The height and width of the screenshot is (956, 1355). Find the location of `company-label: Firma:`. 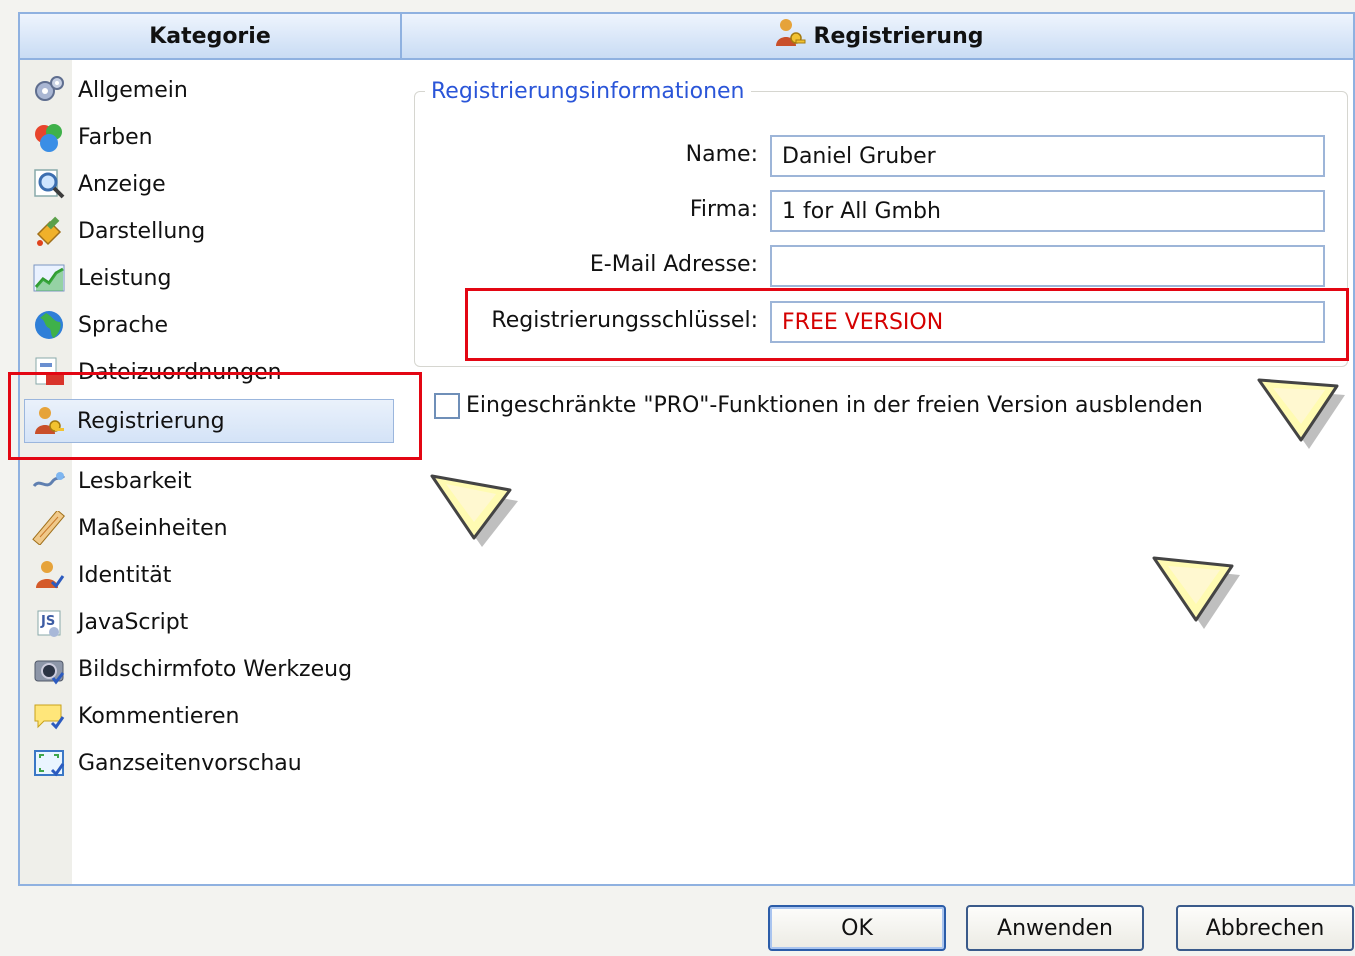

company-label: Firma: is located at coordinates (723, 209).